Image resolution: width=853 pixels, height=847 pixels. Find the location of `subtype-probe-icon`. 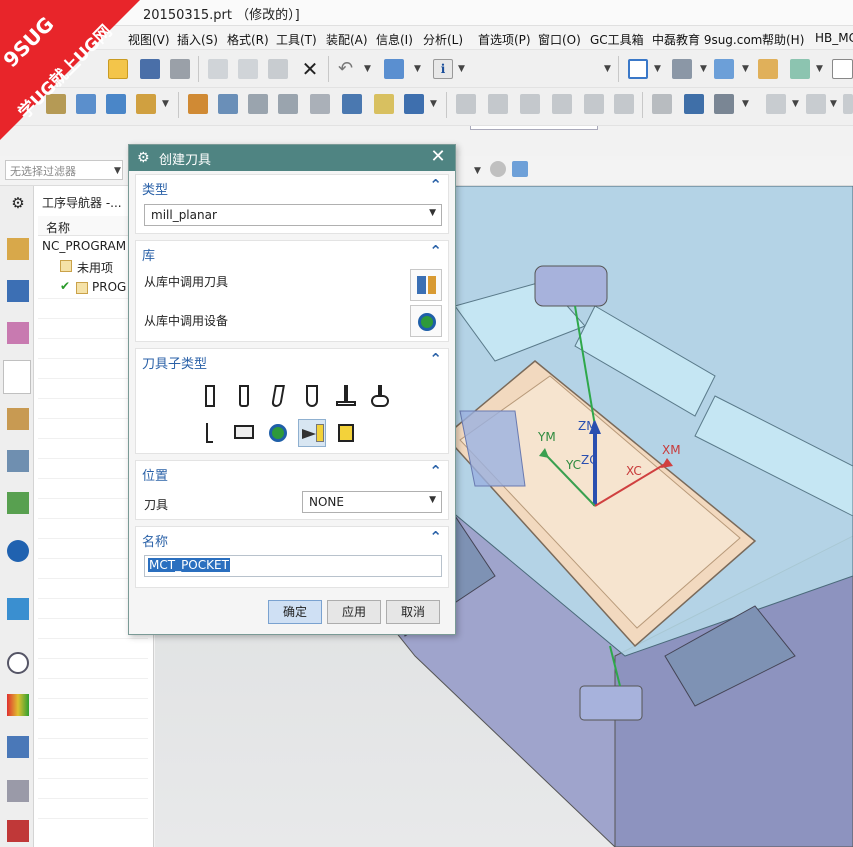

subtype-probe-icon is located at coordinates (346, 433).